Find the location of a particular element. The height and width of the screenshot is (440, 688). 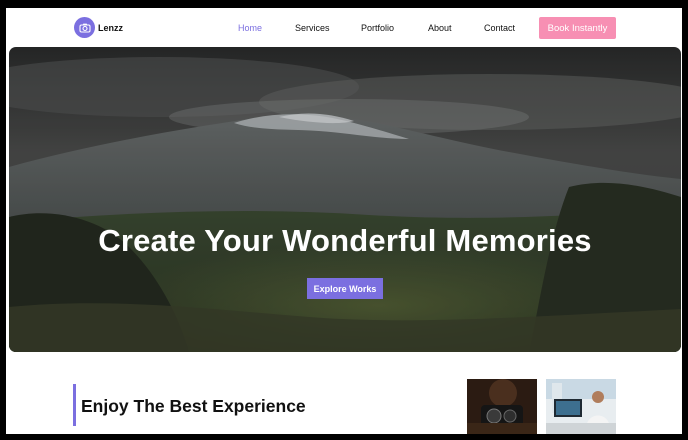

camera-icon is located at coordinates (84, 27).